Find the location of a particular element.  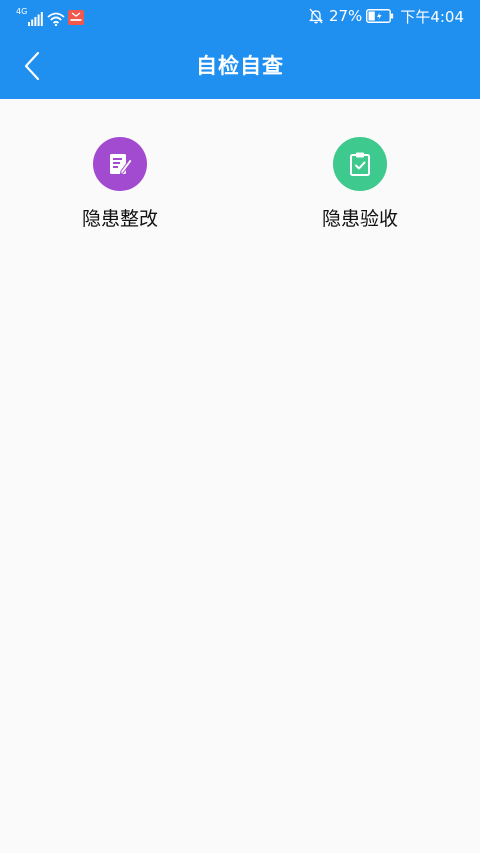

network-type-label: 4G is located at coordinates (22, 11).